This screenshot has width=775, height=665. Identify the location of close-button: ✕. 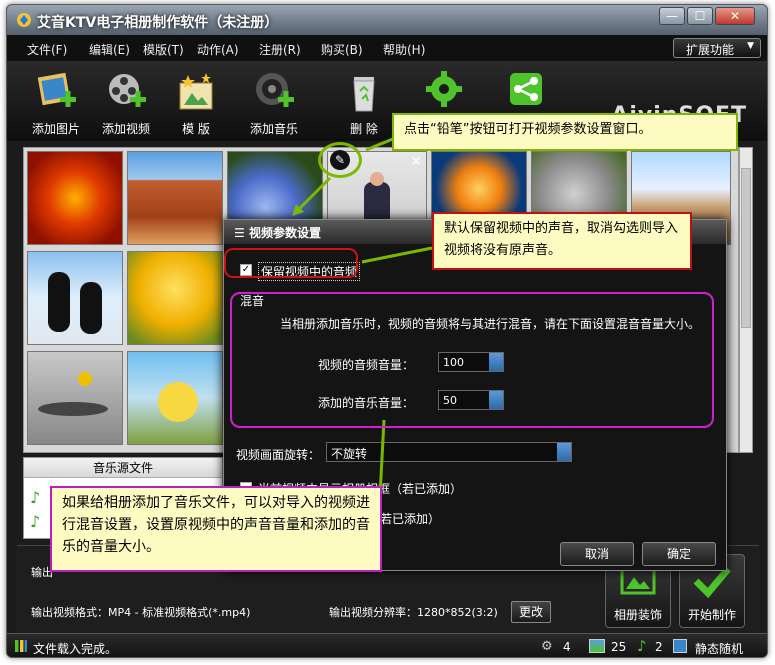
(735, 16).